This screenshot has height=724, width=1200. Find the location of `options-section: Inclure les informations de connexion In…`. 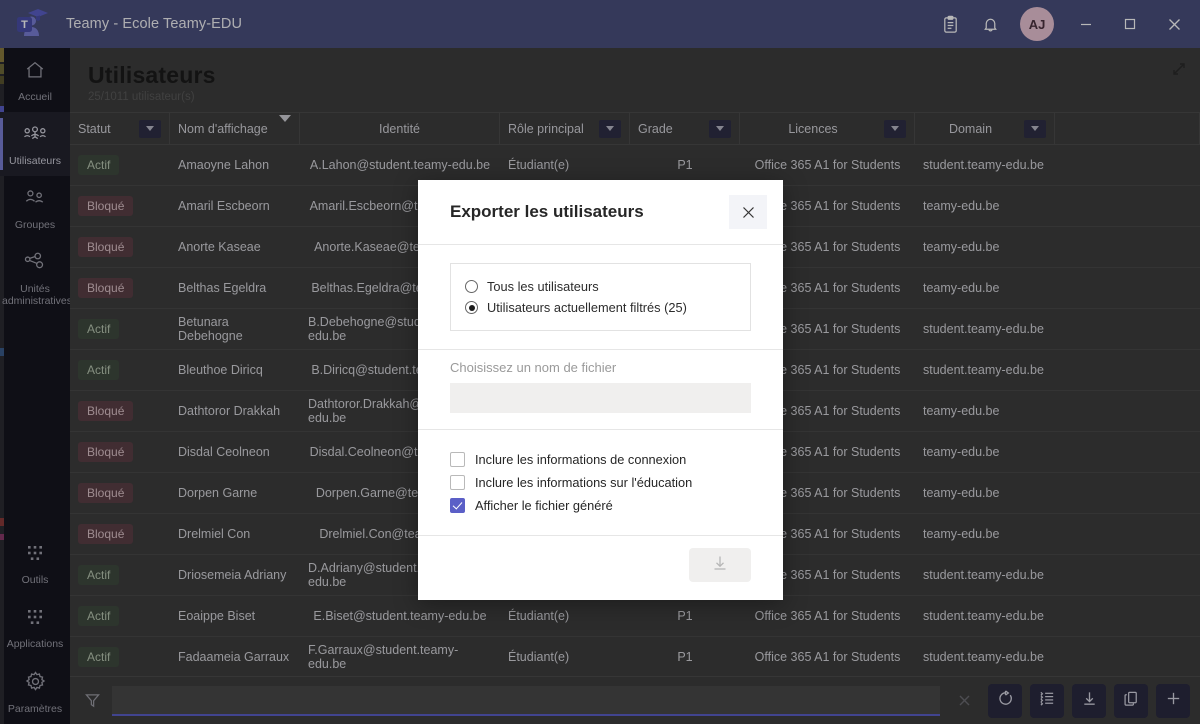

options-section: Inclure les informations de connexion In… is located at coordinates (600, 482).